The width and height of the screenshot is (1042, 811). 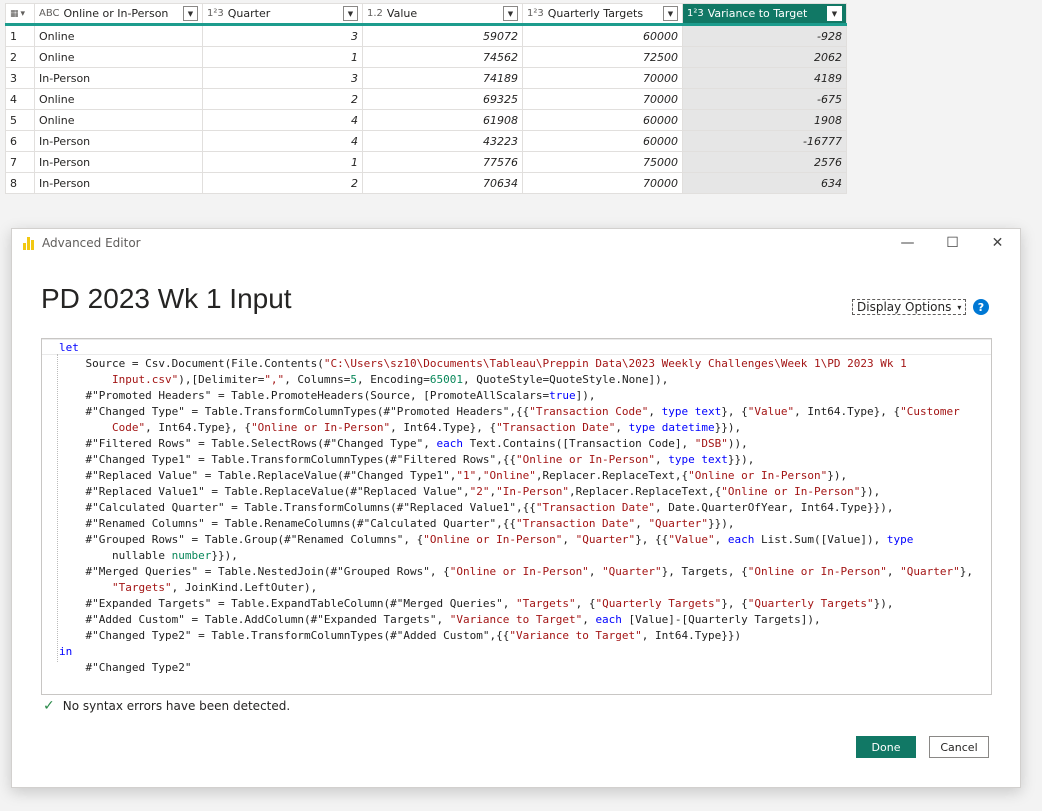 I want to click on table-row: 2 Online 1 74562 72500 2062, so click(x=426, y=57).